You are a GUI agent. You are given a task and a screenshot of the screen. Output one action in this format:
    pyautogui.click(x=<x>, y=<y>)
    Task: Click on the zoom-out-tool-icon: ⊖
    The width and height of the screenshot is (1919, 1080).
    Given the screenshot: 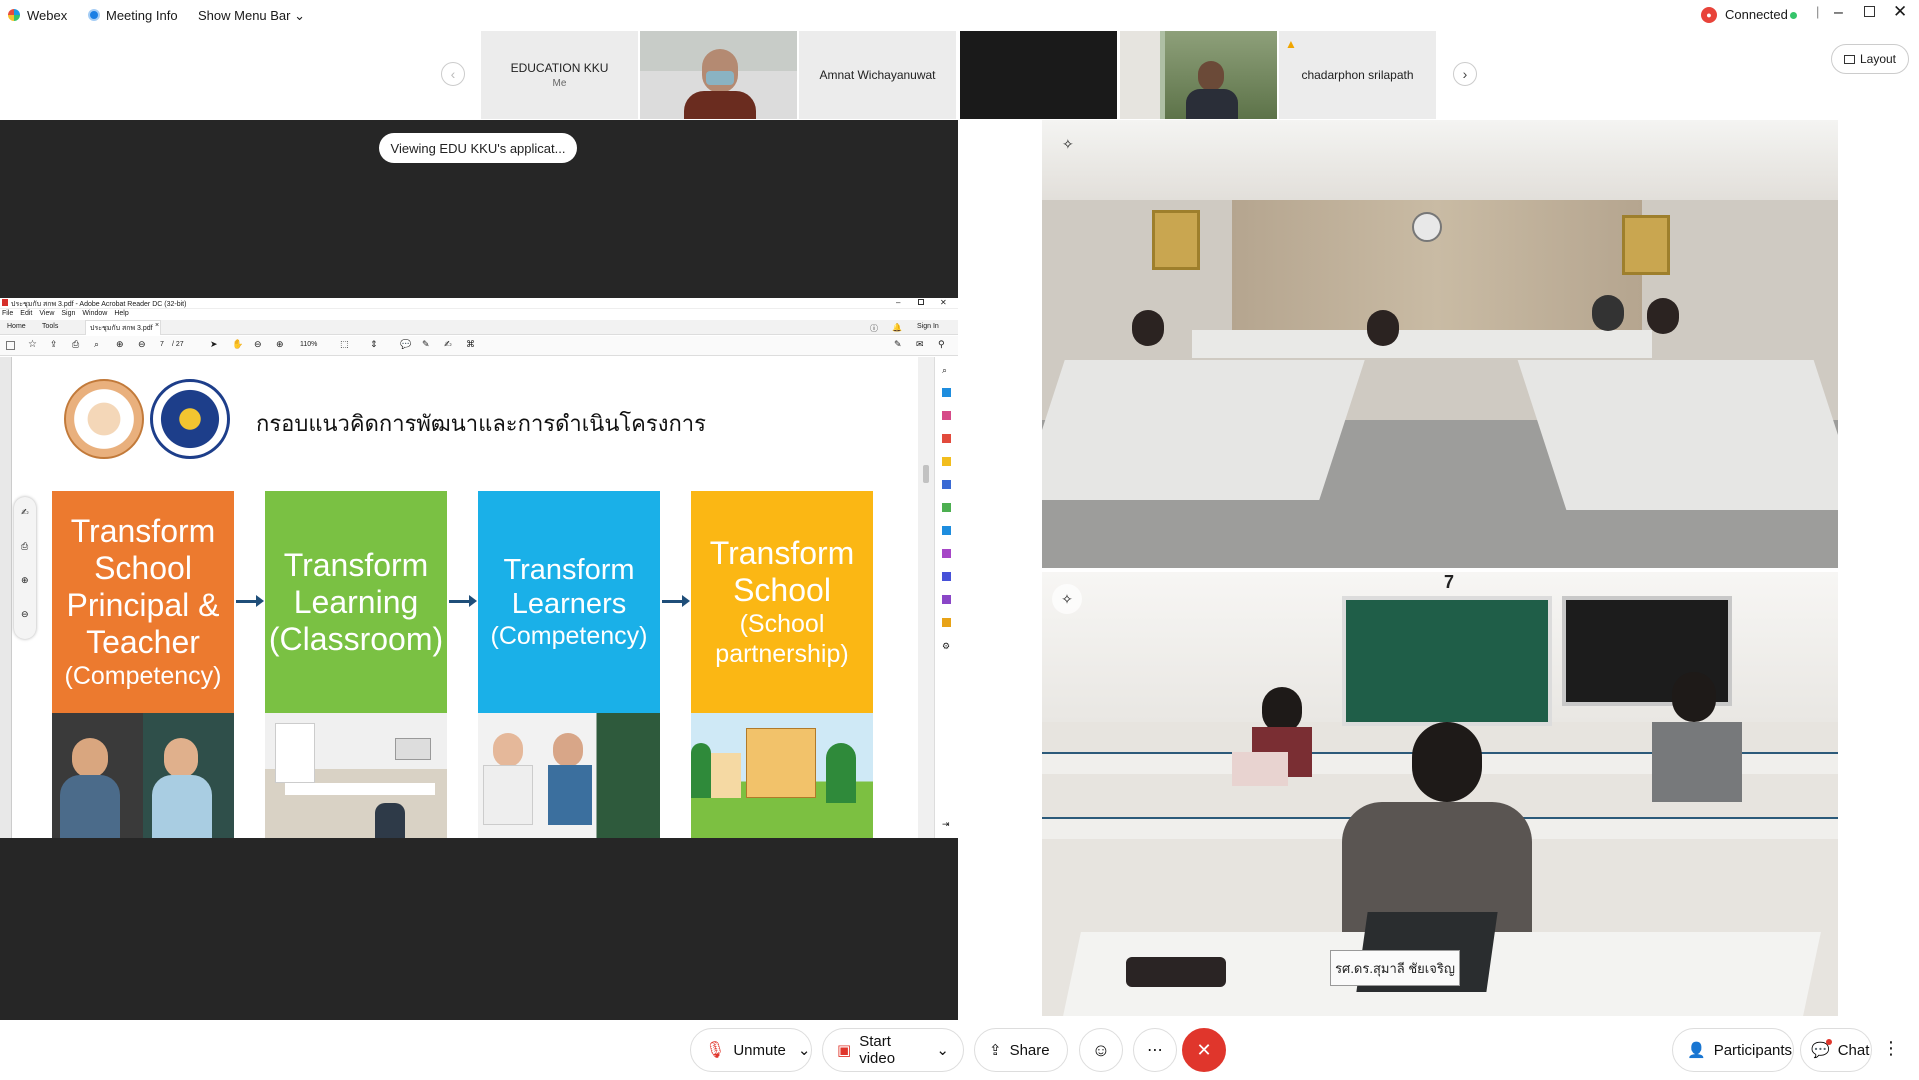 What is the action you would take?
    pyautogui.click(x=25, y=614)
    